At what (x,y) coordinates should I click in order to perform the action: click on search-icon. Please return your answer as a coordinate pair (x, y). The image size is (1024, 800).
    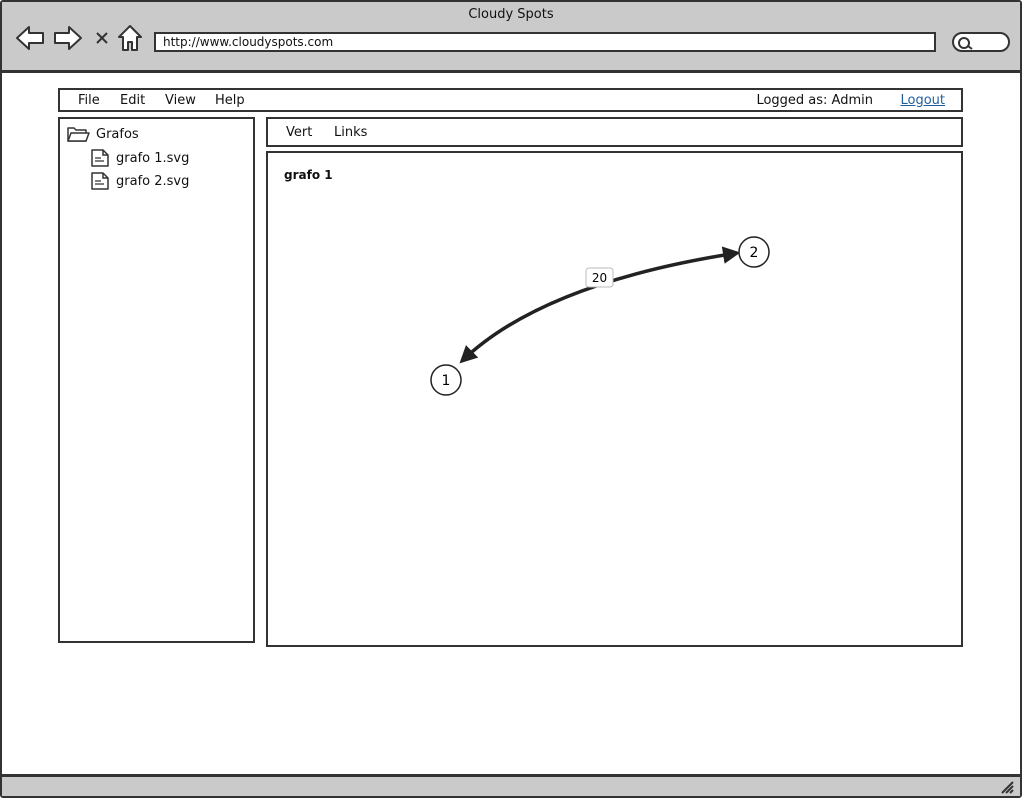
    Looking at the image, I should click on (965, 43).